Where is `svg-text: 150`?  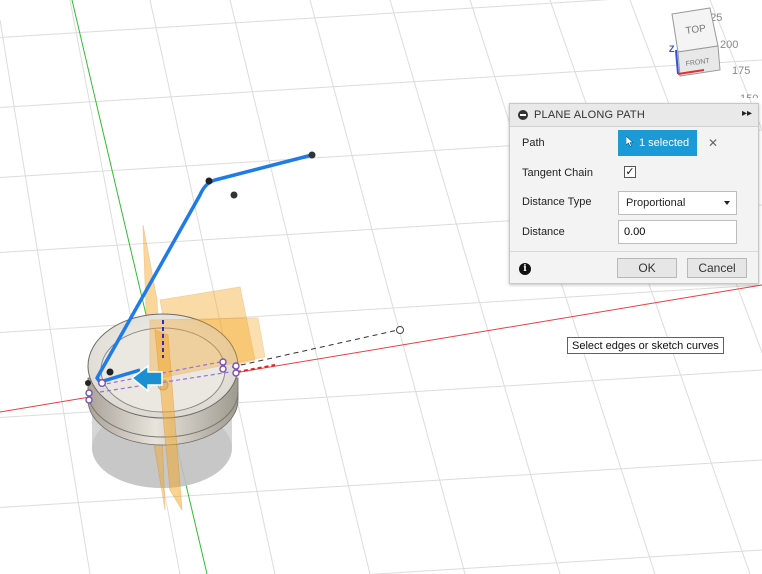
svg-text: 150 is located at coordinates (749, 95).